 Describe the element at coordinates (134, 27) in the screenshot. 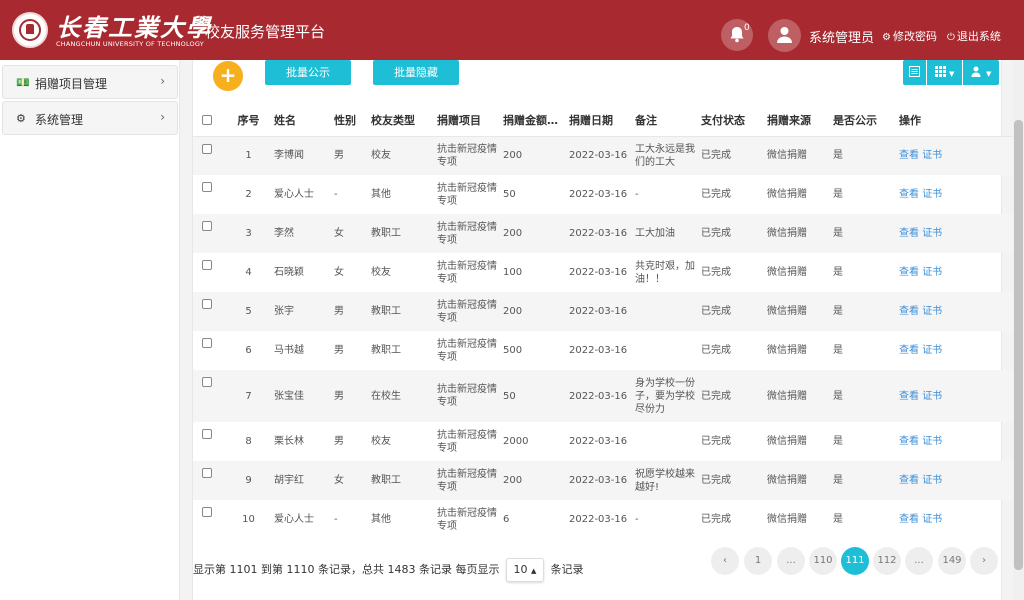

I see `brand-name-cn: 长春工業大學` at that location.